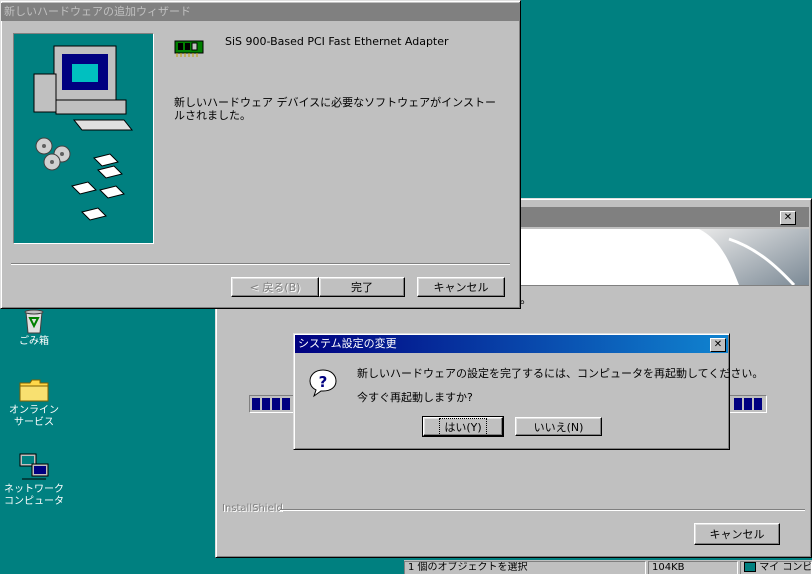  I want to click on wizard-cancel-button: キャンセル, so click(461, 287).